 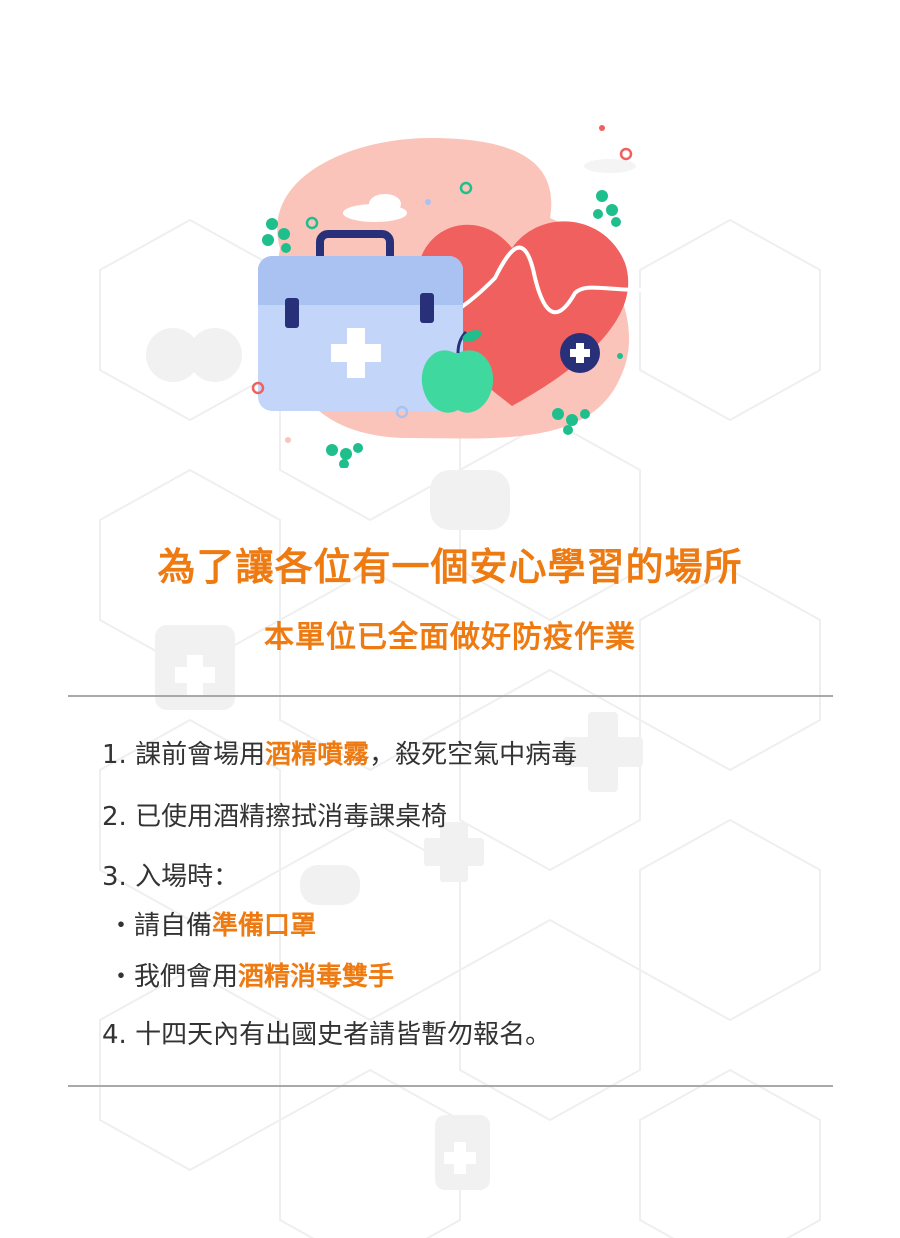 I want to click on list-item: 2. 已使用酒精擦拭消毒課桌椅, so click(x=275, y=817).